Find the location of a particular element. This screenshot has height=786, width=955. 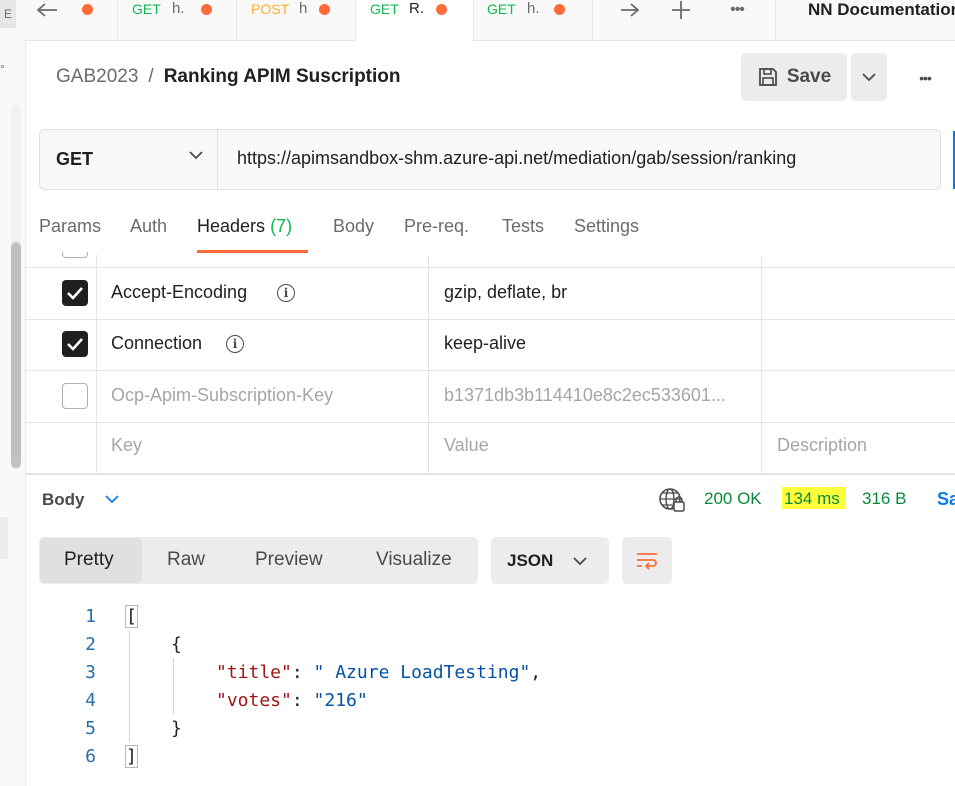

code-line-1: [ is located at coordinates (131, 616).